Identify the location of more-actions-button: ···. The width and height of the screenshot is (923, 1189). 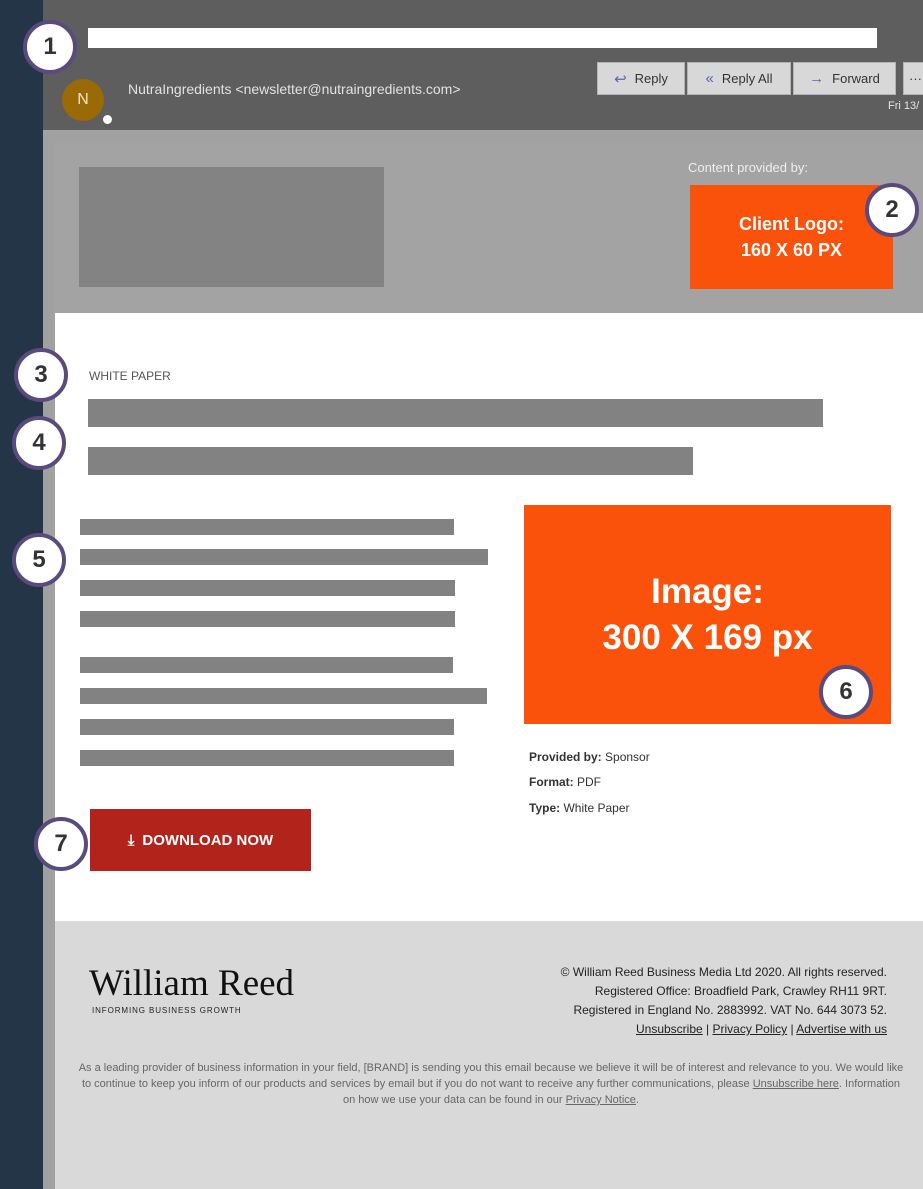
(913, 78).